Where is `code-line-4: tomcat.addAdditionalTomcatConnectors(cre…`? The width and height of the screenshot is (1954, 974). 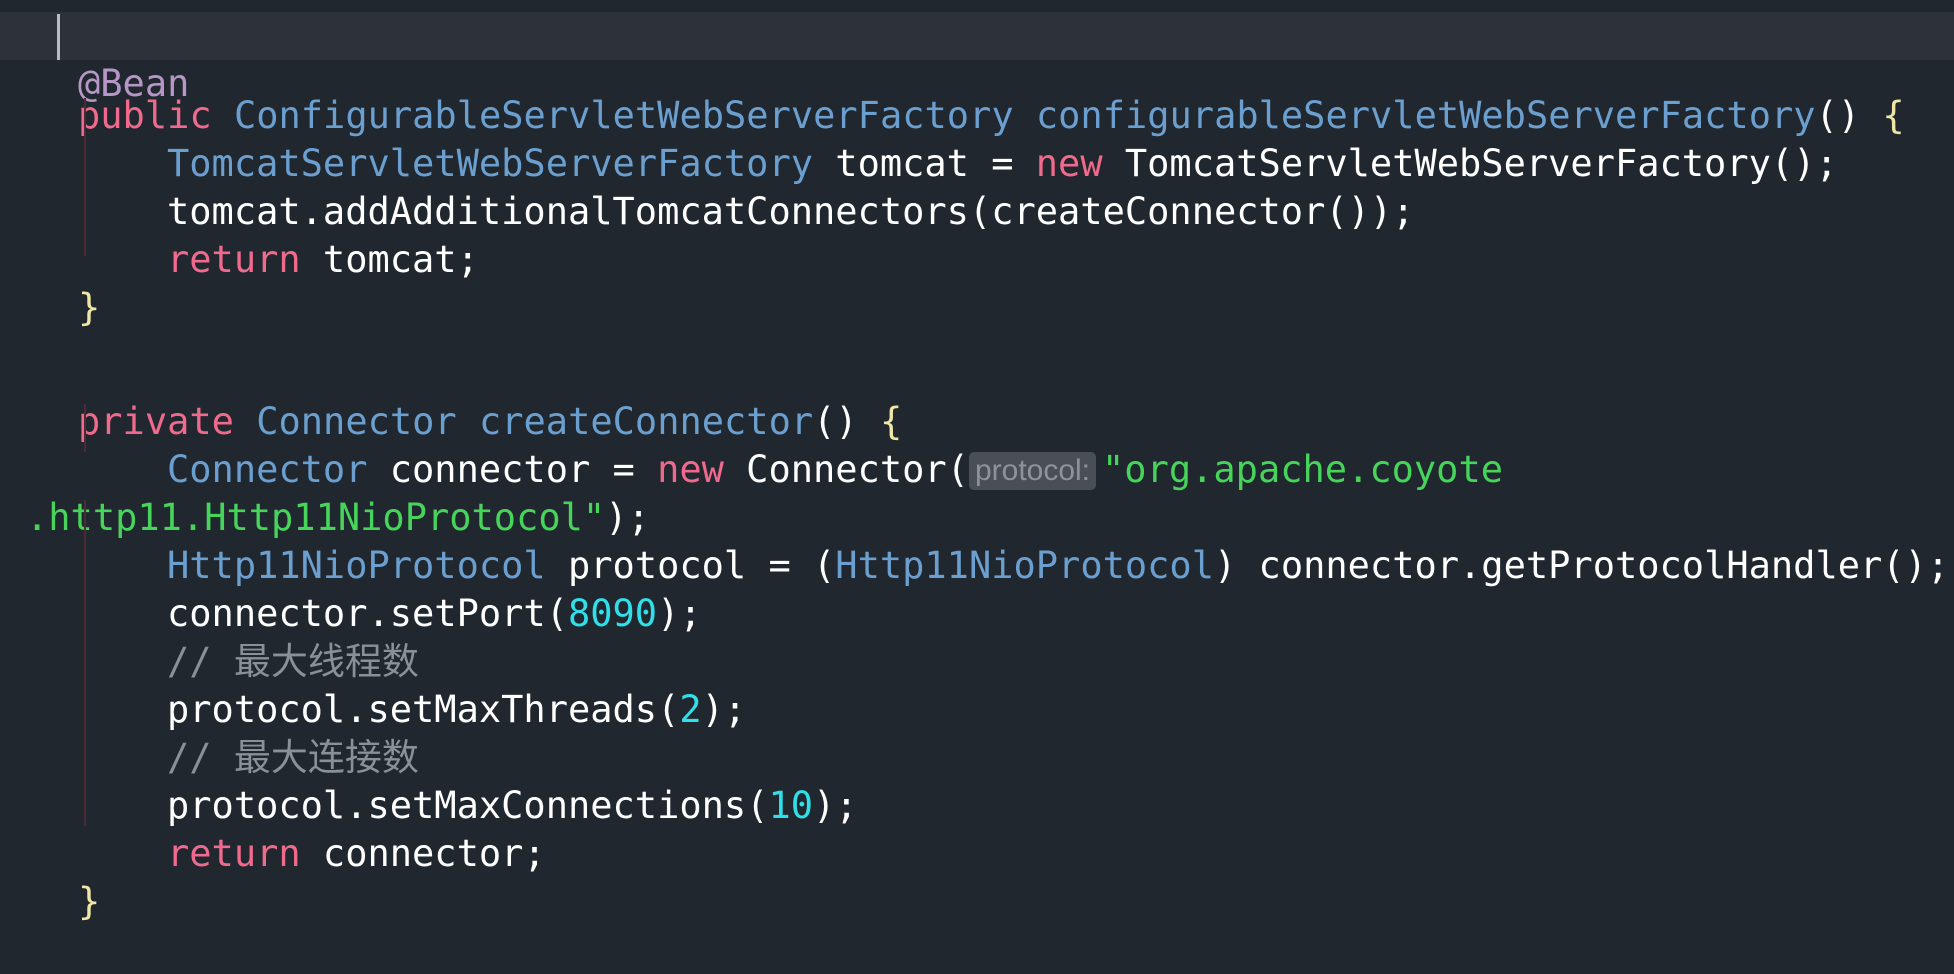
code-line-4: tomcat.addAdditionalTomcatConnectors(cre… is located at coordinates (977, 186).